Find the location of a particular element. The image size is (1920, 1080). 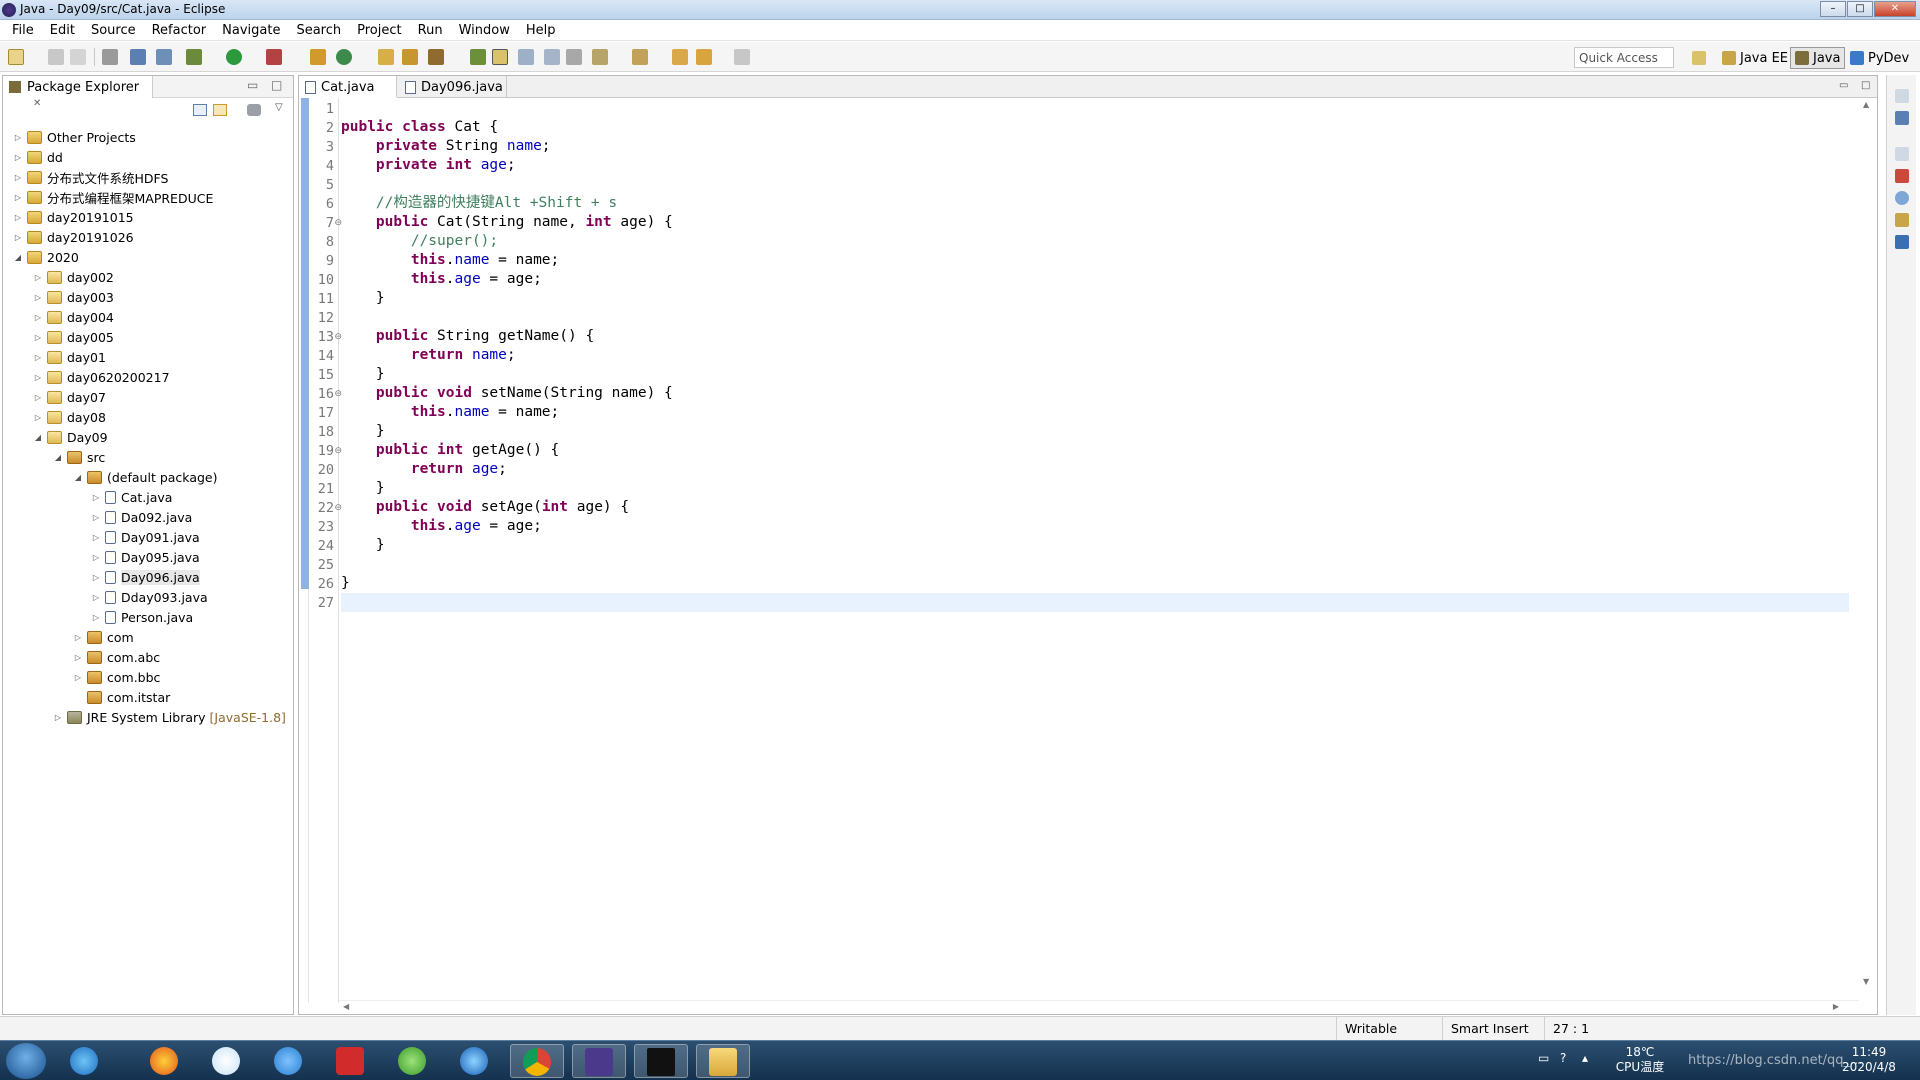

tray-keyboard-icon: ▭ is located at coordinates (1543, 1058).